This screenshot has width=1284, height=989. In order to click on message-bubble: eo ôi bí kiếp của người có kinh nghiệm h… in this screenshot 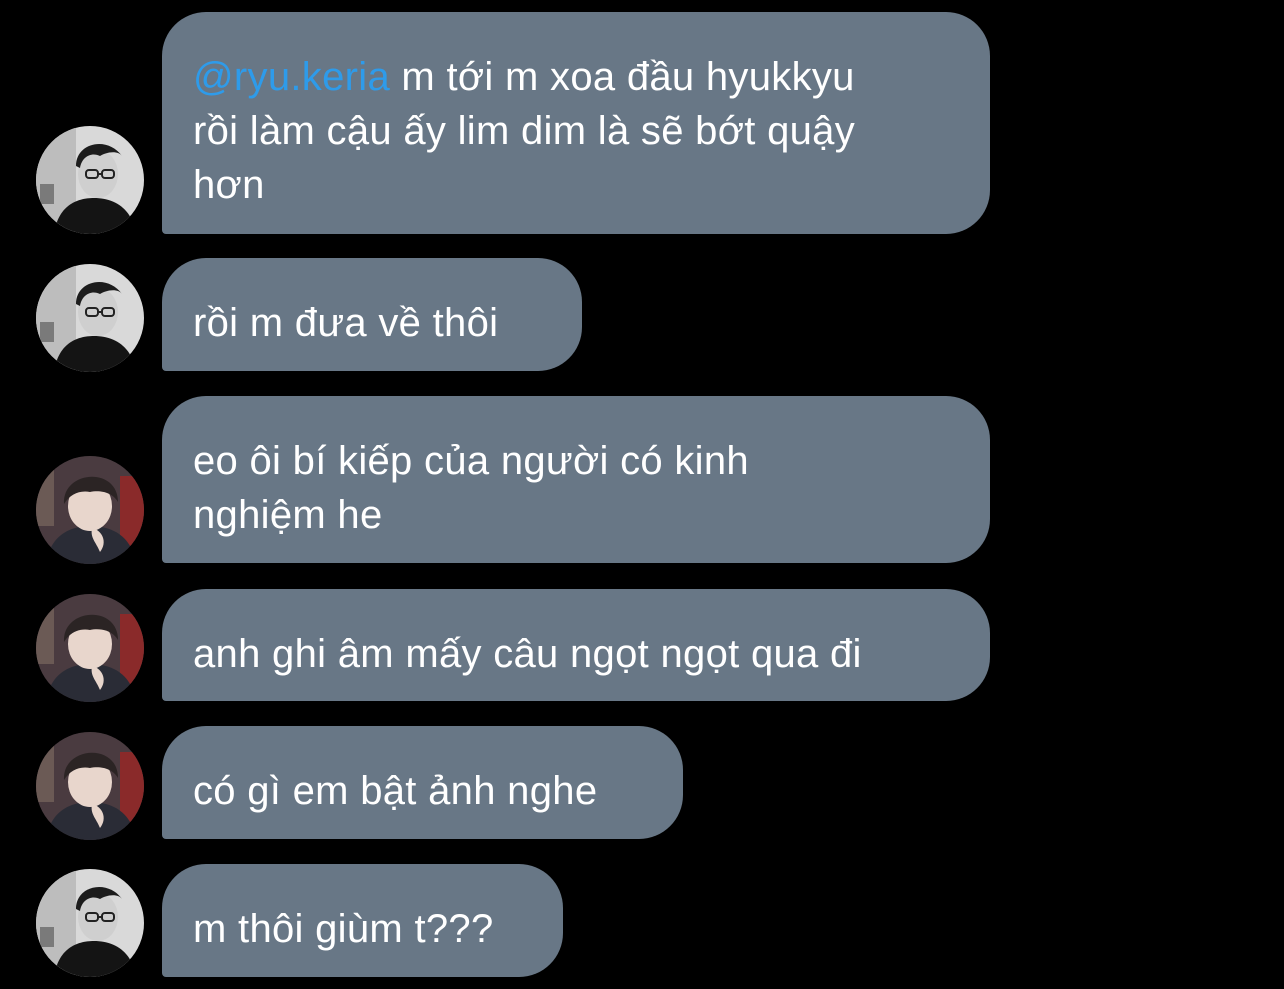, I will do `click(576, 479)`.